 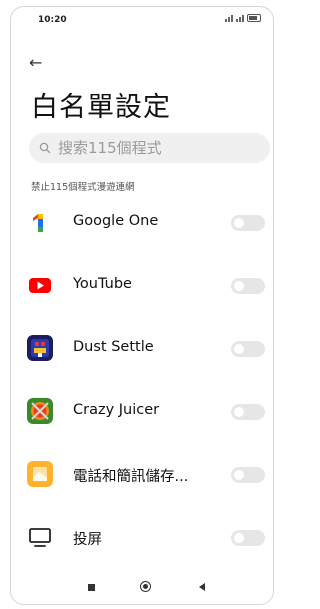 I want to click on list-item: Dust Settle, so click(x=142, y=351).